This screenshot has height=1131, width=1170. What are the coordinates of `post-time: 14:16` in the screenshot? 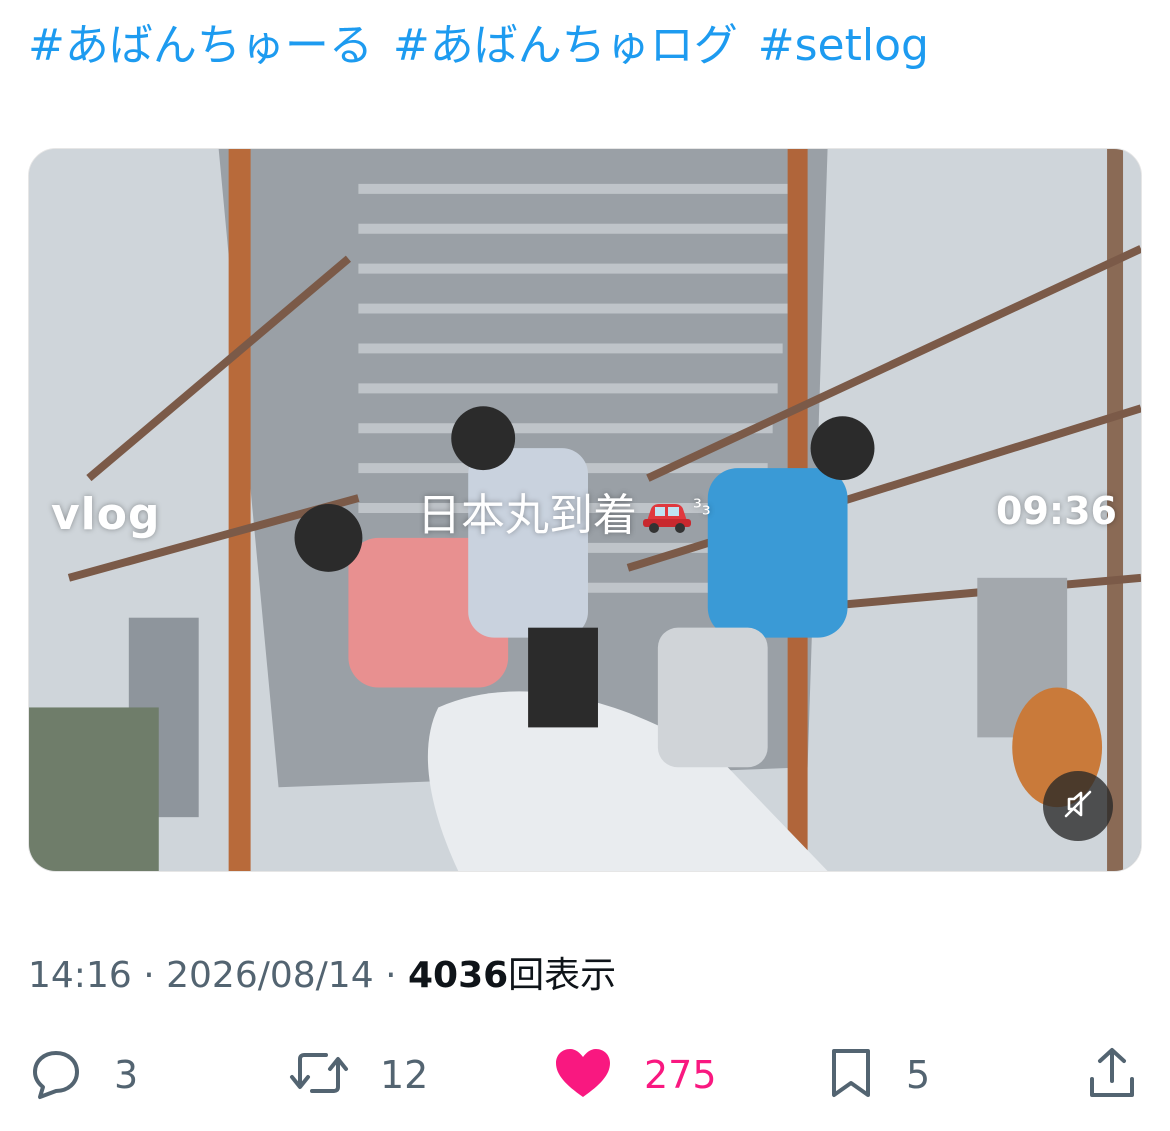 It's located at (80, 975).